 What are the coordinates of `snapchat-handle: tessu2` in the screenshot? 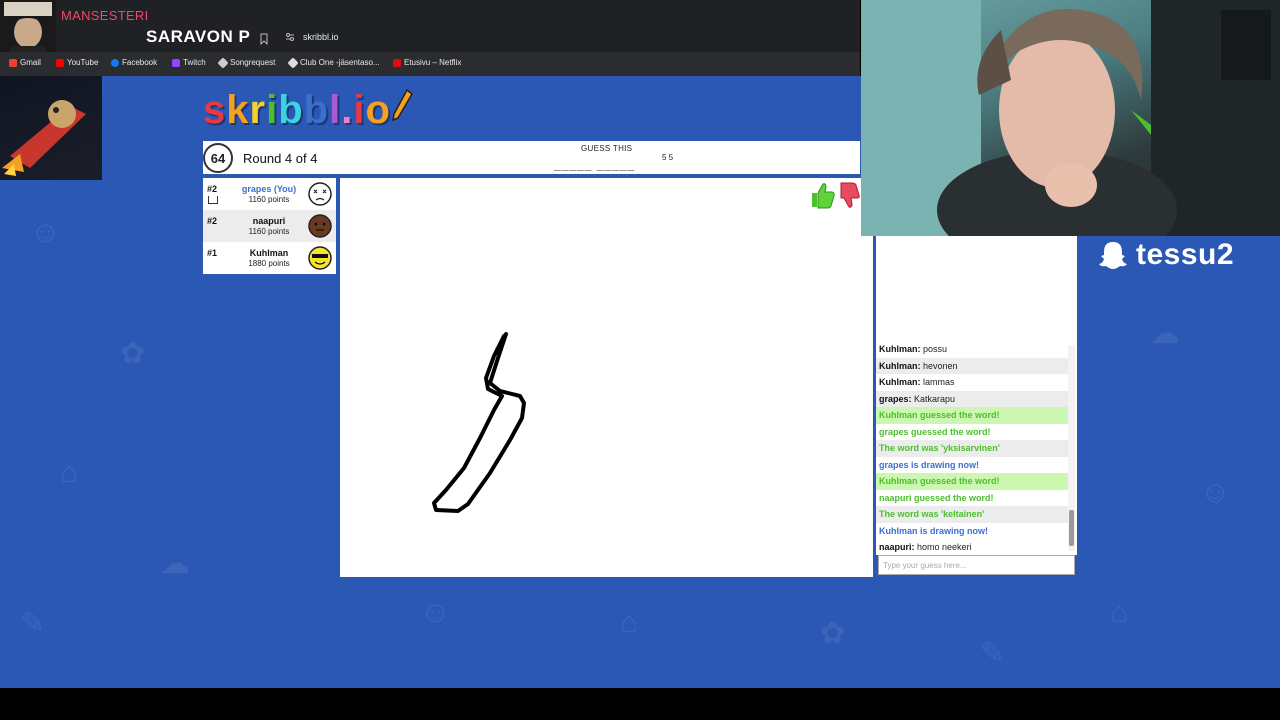 It's located at (1166, 255).